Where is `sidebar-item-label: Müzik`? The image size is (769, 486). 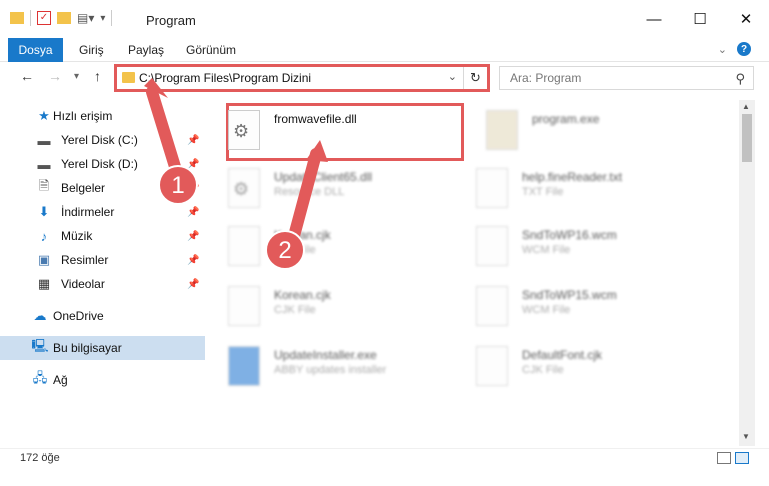 sidebar-item-label: Müzik is located at coordinates (77, 236).